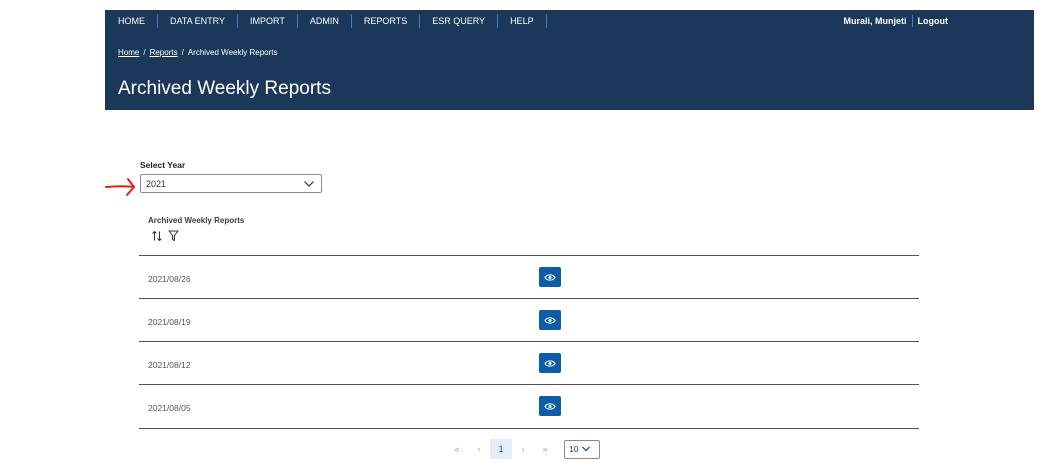  Describe the element at coordinates (545, 449) in the screenshot. I see `last-page-button: »` at that location.